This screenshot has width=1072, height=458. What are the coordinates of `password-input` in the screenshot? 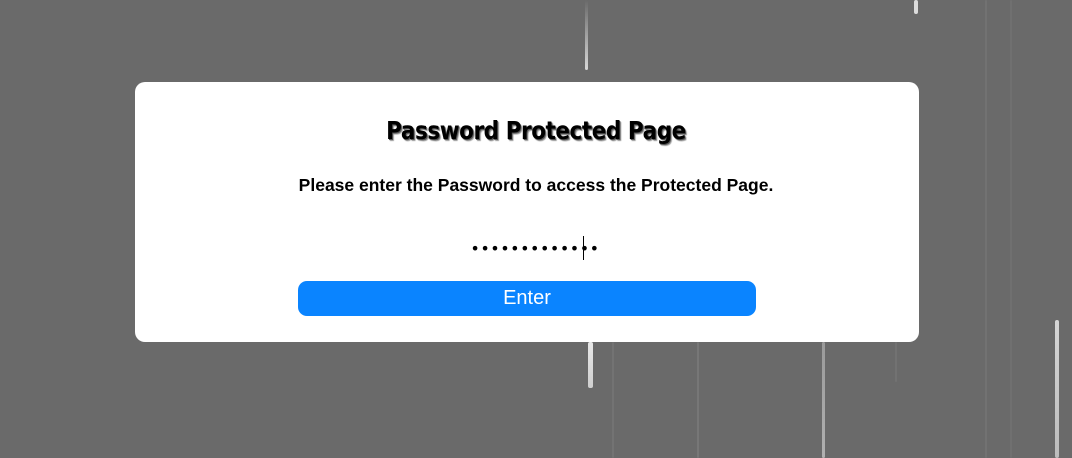 It's located at (535, 248).